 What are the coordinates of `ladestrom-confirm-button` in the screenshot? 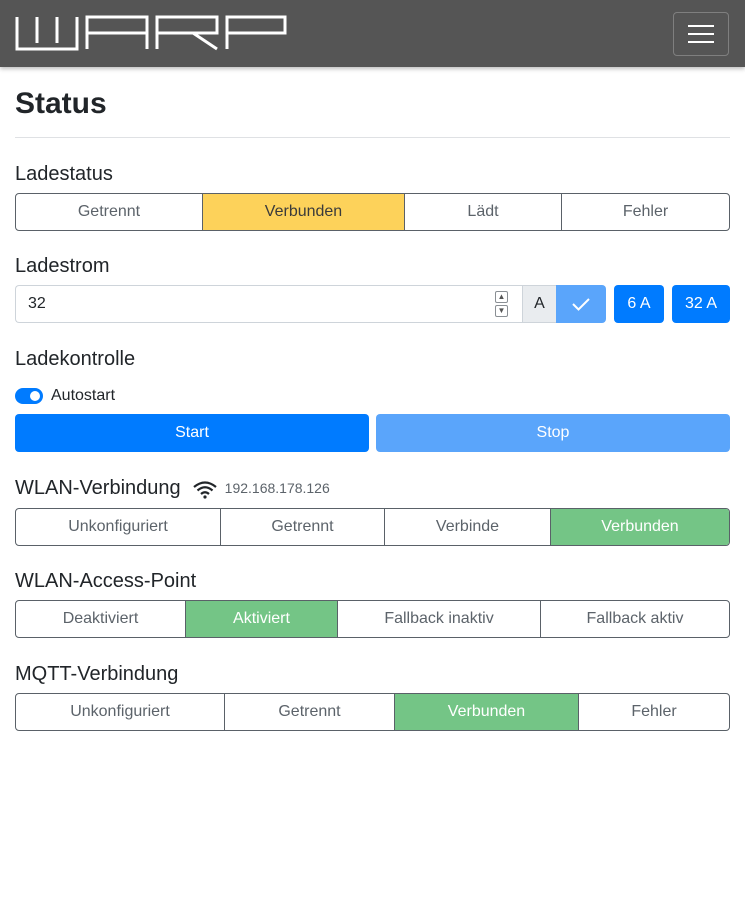 It's located at (581, 304).